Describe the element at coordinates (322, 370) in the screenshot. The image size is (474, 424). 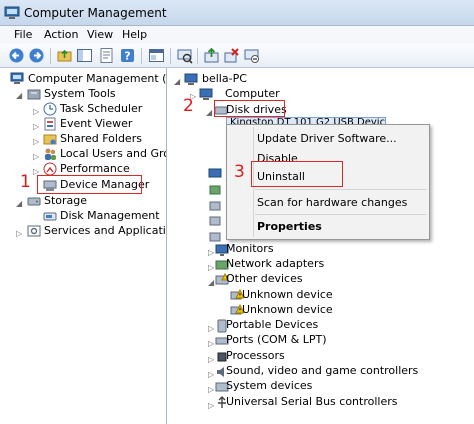
I see `tree-item-sound-video: Sound, video and game controllers` at that location.